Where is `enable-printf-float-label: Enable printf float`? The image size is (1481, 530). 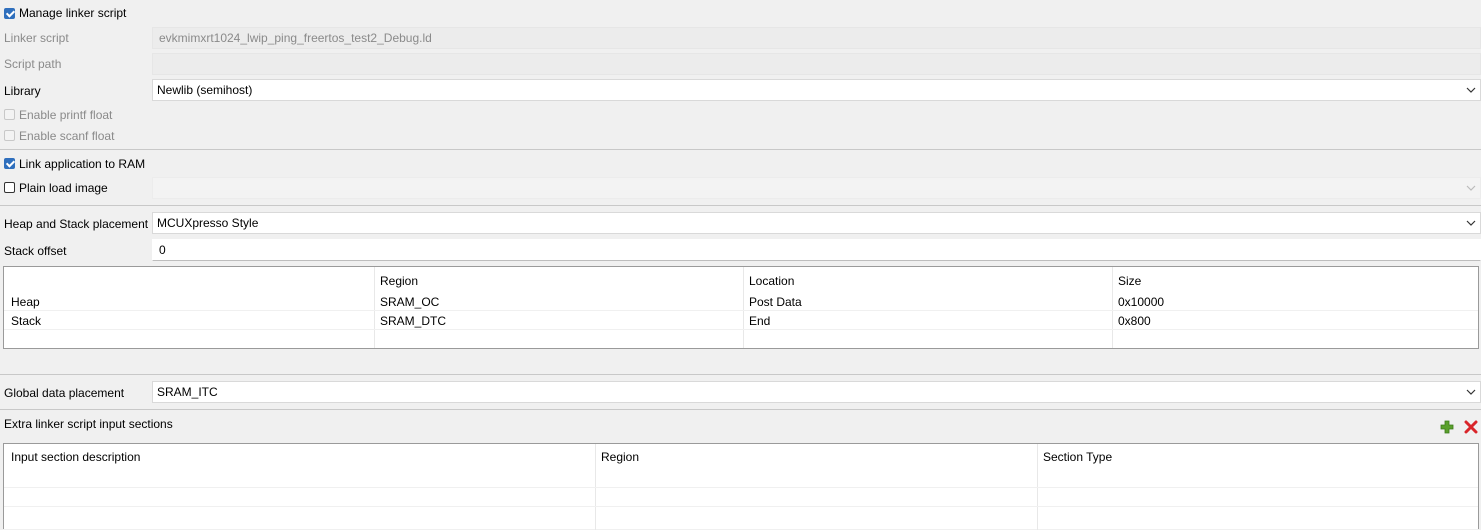 enable-printf-float-label: Enable printf float is located at coordinates (66, 115).